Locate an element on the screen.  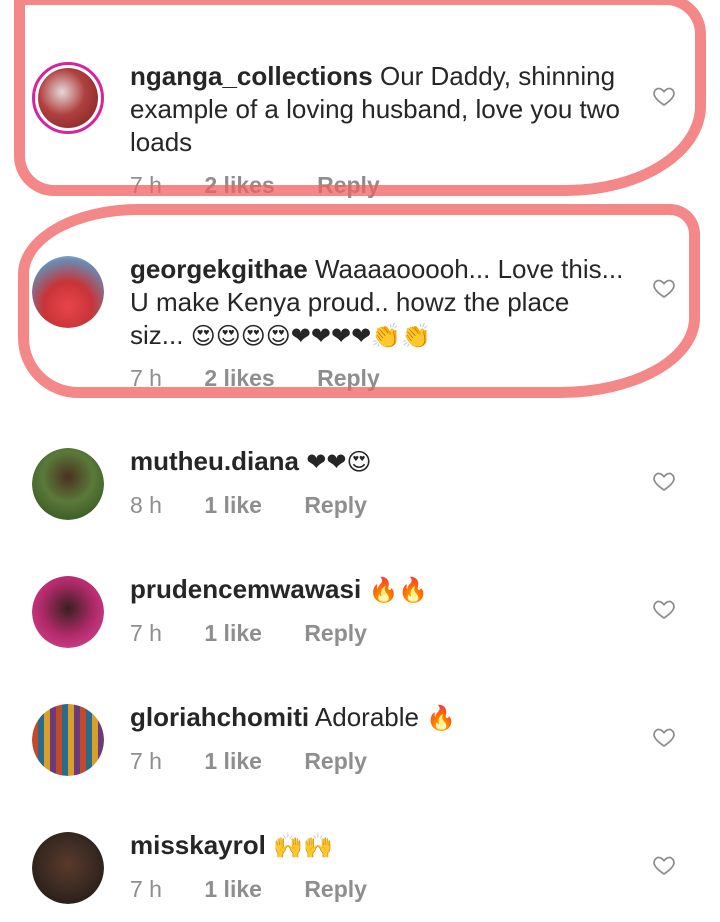
comment-emojis: 🔥 is located at coordinates (441, 718).